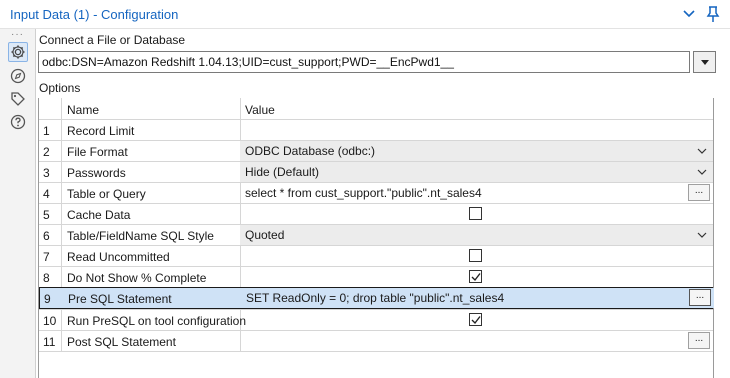 Image resolution: width=730 pixels, height=378 pixels. Describe the element at coordinates (46, 194) in the screenshot. I see `row-number: 4` at that location.